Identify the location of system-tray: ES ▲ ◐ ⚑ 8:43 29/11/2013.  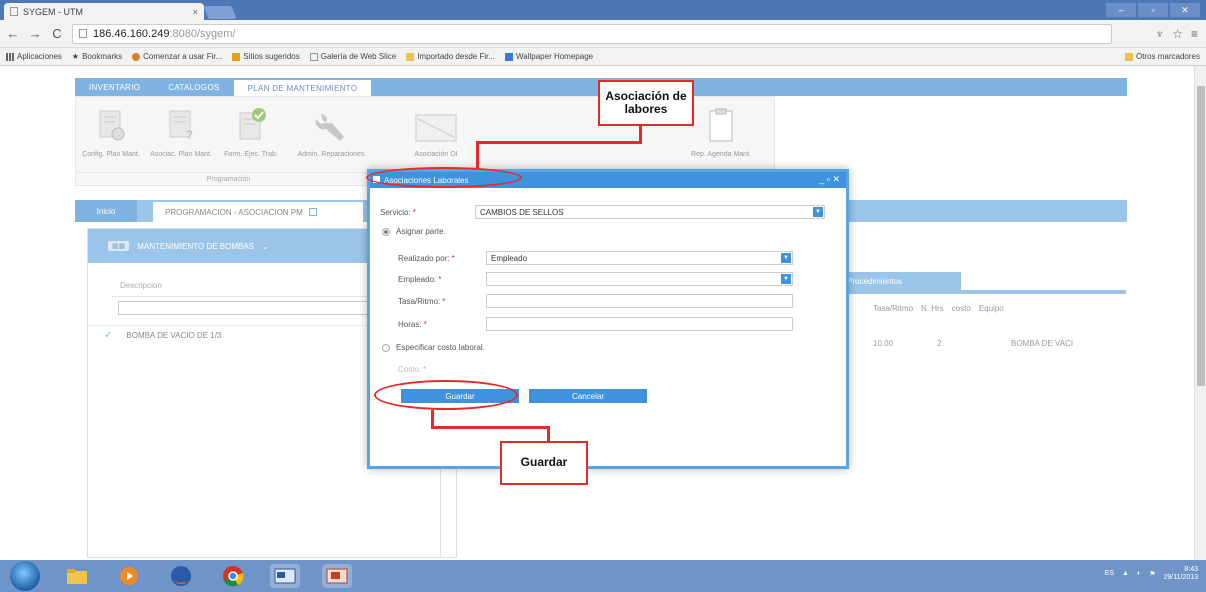
(1151, 573).